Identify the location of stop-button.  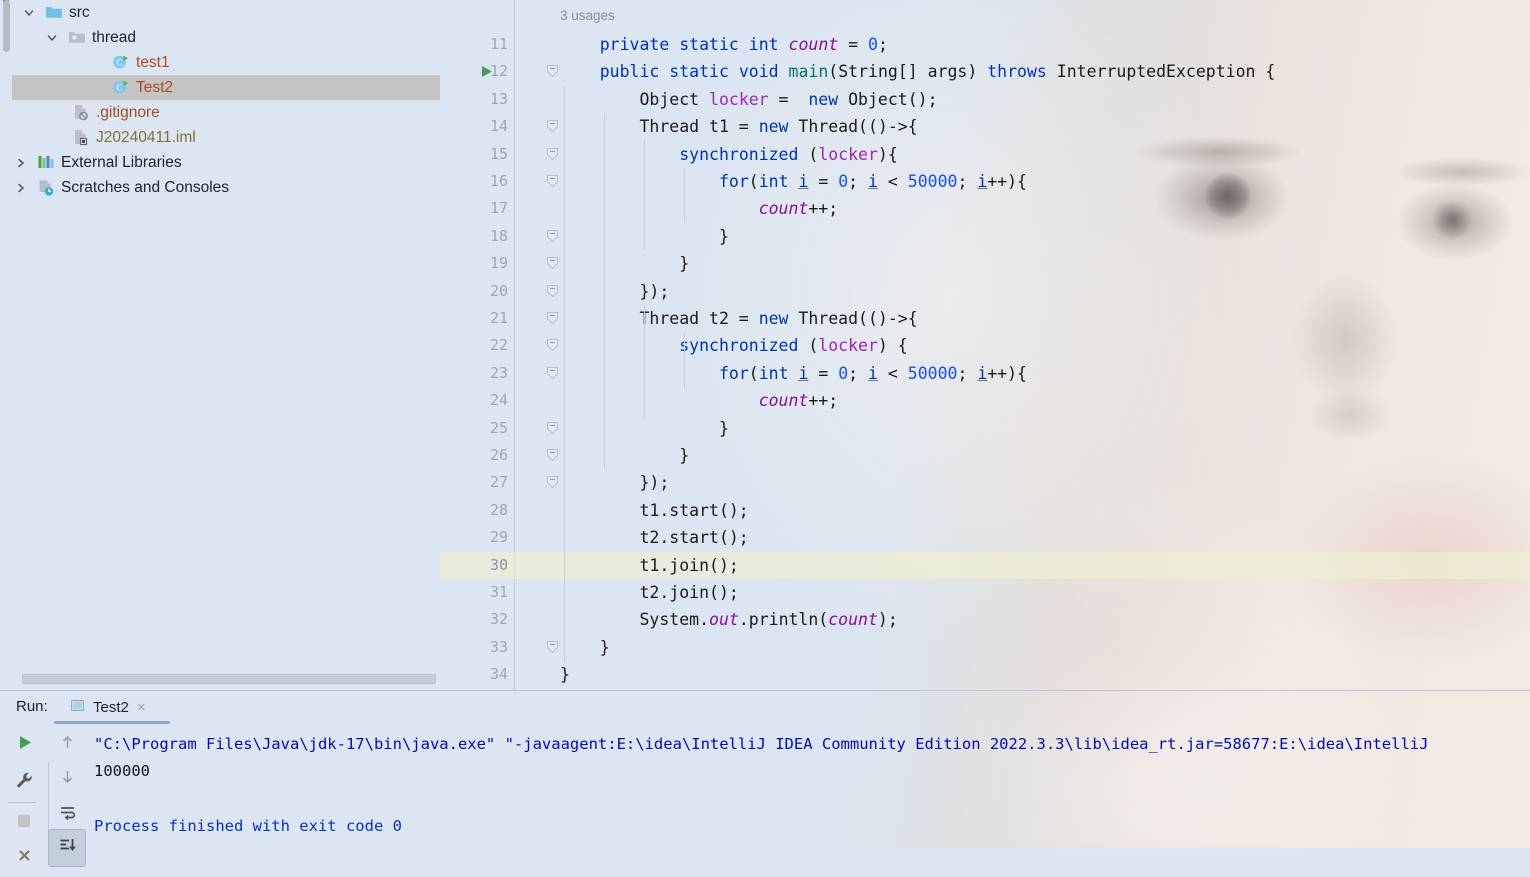
(24, 823).